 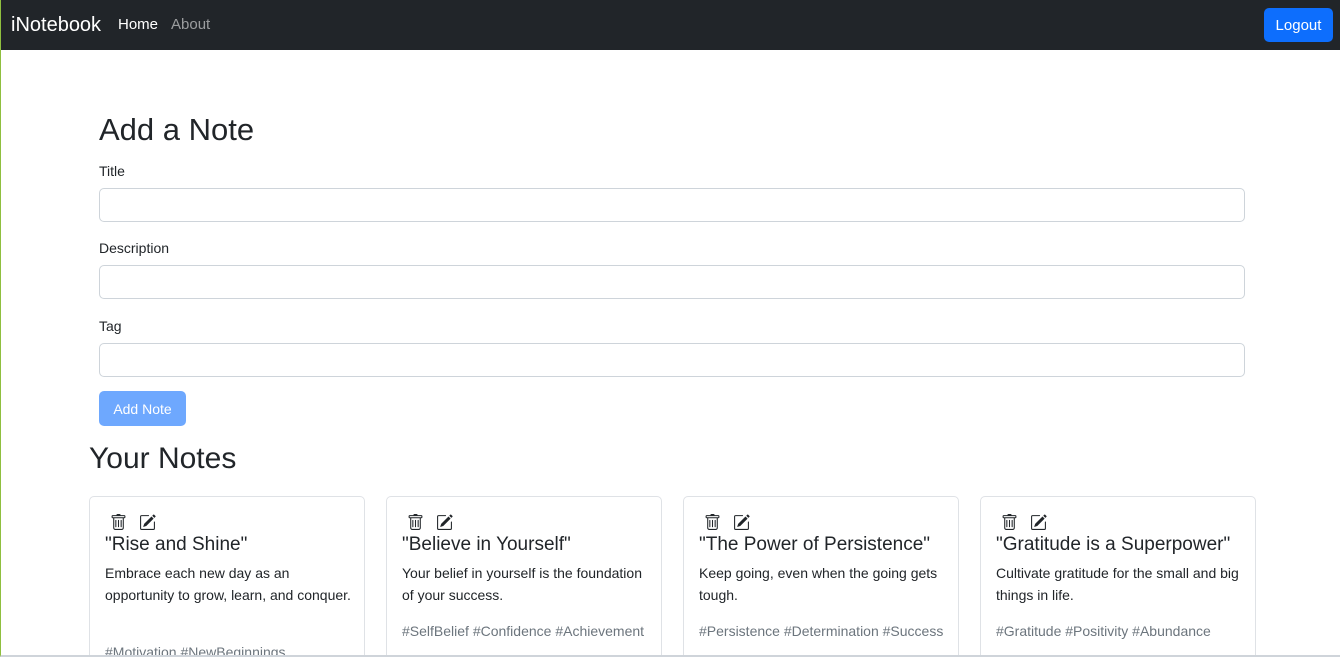 I want to click on note-tags: #SelfBelief #Confidence #Achievement, so click(x=523, y=631).